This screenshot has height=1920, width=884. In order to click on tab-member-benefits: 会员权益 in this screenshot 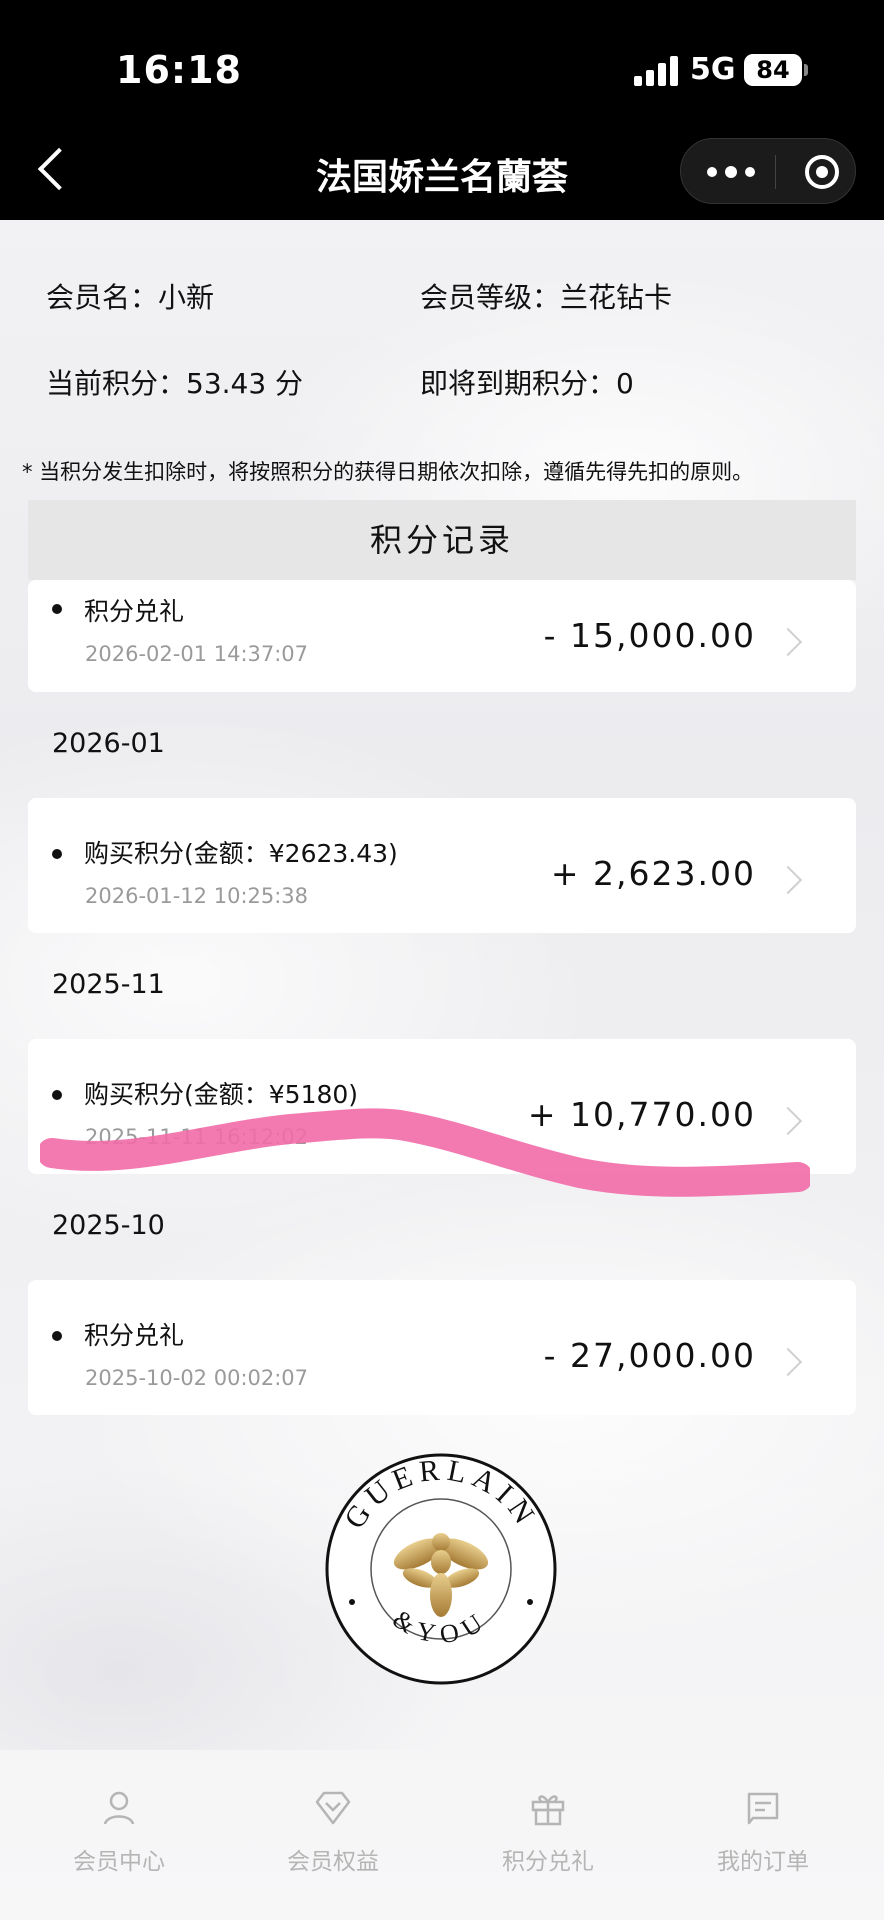, I will do `click(333, 1832)`.